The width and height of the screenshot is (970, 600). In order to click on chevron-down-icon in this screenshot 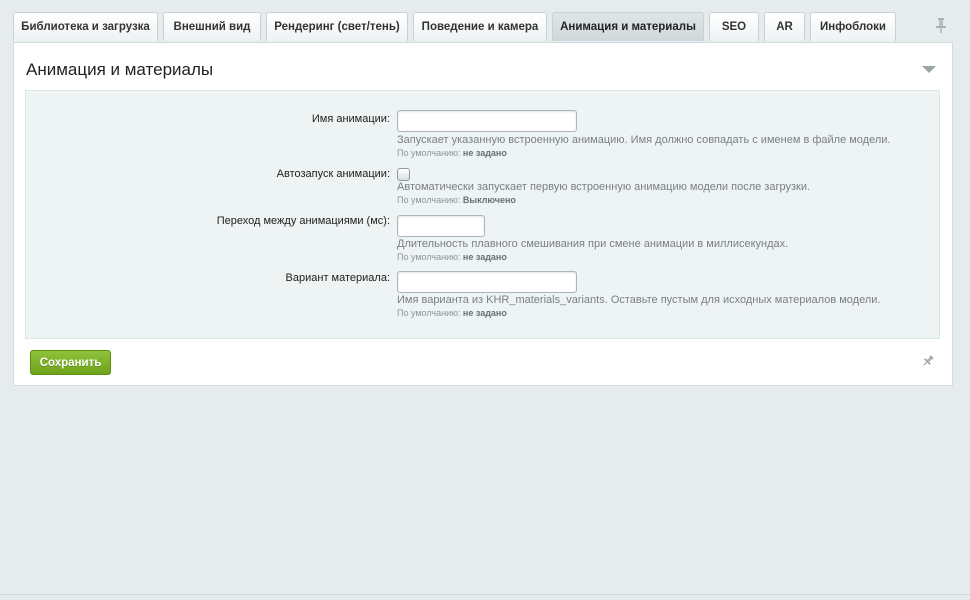, I will do `click(929, 69)`.